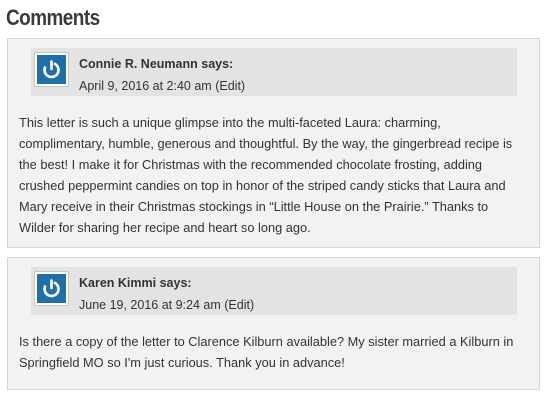  I want to click on comment-meta: April 9, 2016 at 2:40 am (Edit), so click(162, 86).